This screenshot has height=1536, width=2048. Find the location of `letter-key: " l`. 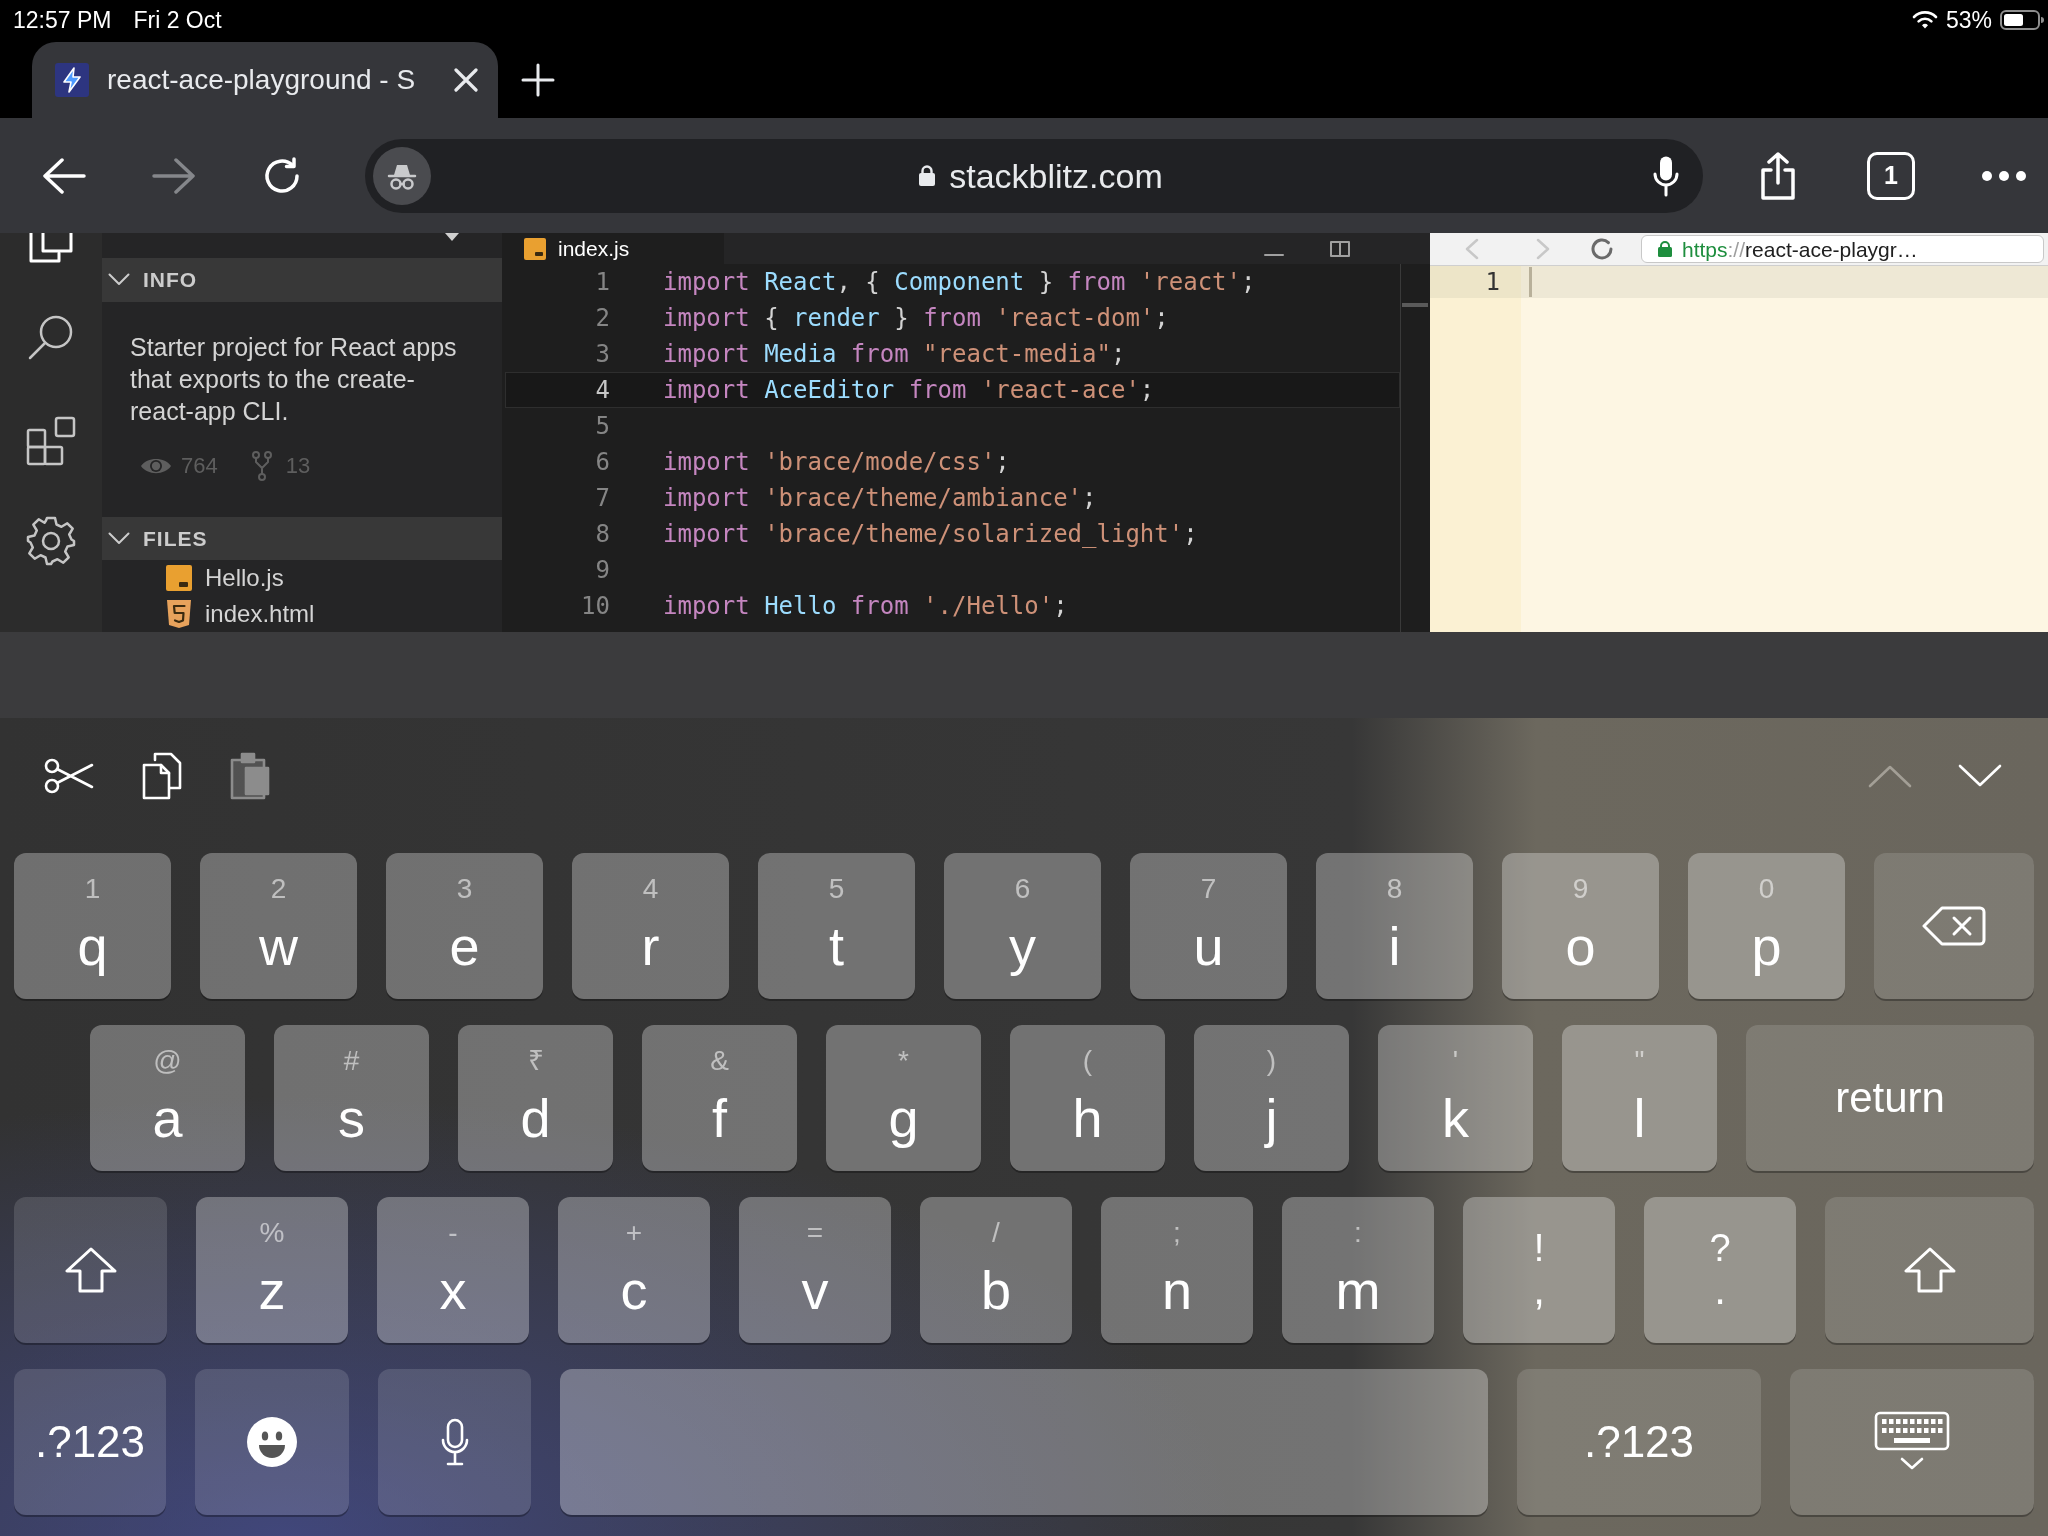

letter-key: " l is located at coordinates (1639, 1098).